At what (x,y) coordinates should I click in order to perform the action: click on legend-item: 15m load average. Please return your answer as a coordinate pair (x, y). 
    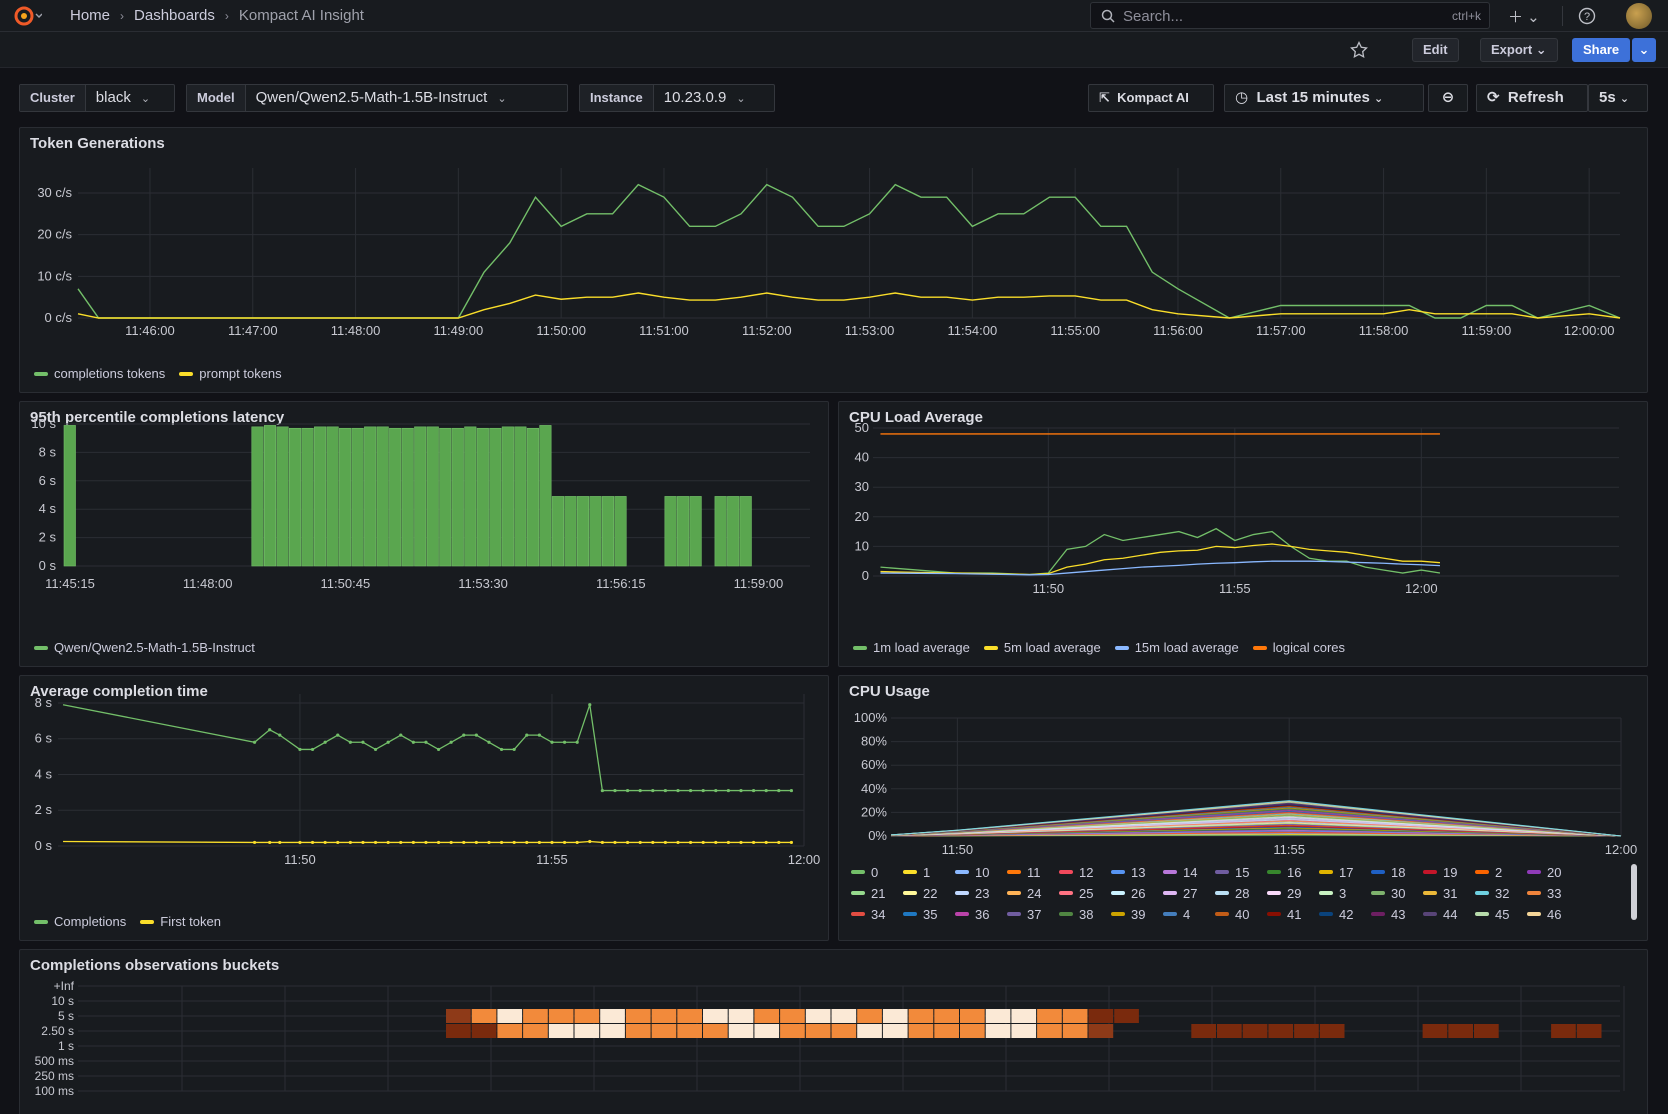
    Looking at the image, I should click on (1176, 647).